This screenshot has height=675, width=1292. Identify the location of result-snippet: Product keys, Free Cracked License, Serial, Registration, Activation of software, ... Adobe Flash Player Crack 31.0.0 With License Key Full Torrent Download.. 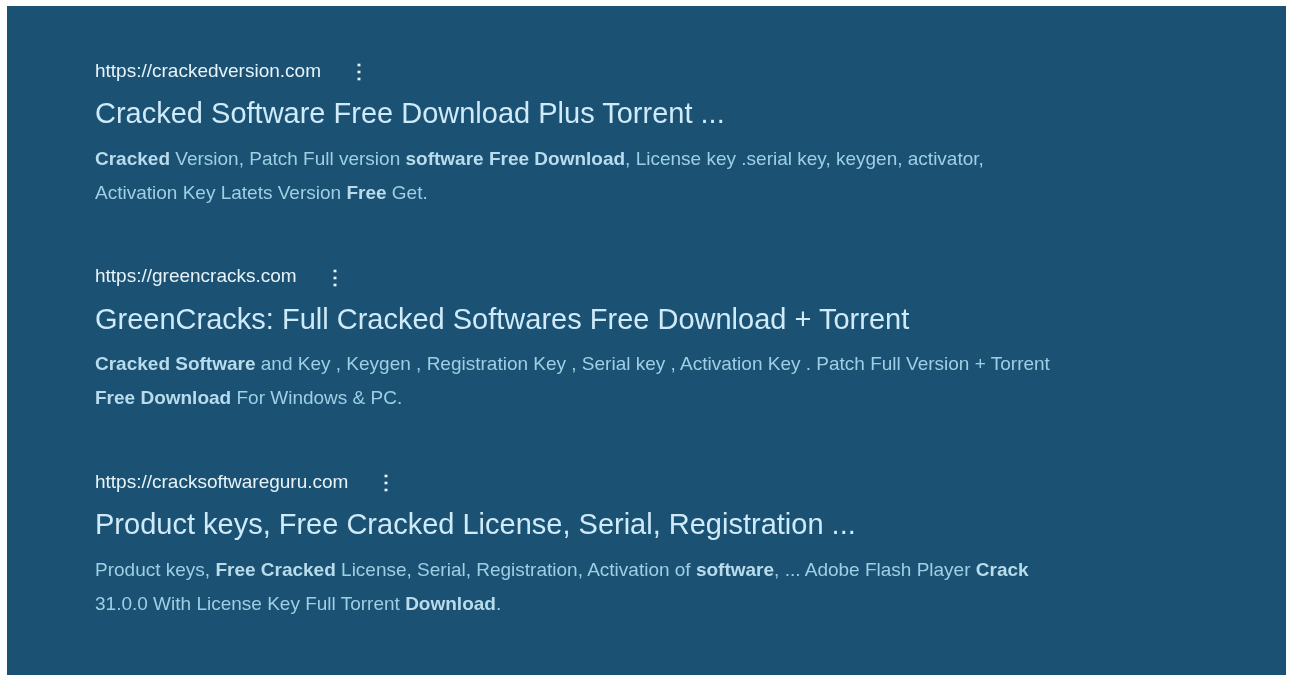
(562, 586).